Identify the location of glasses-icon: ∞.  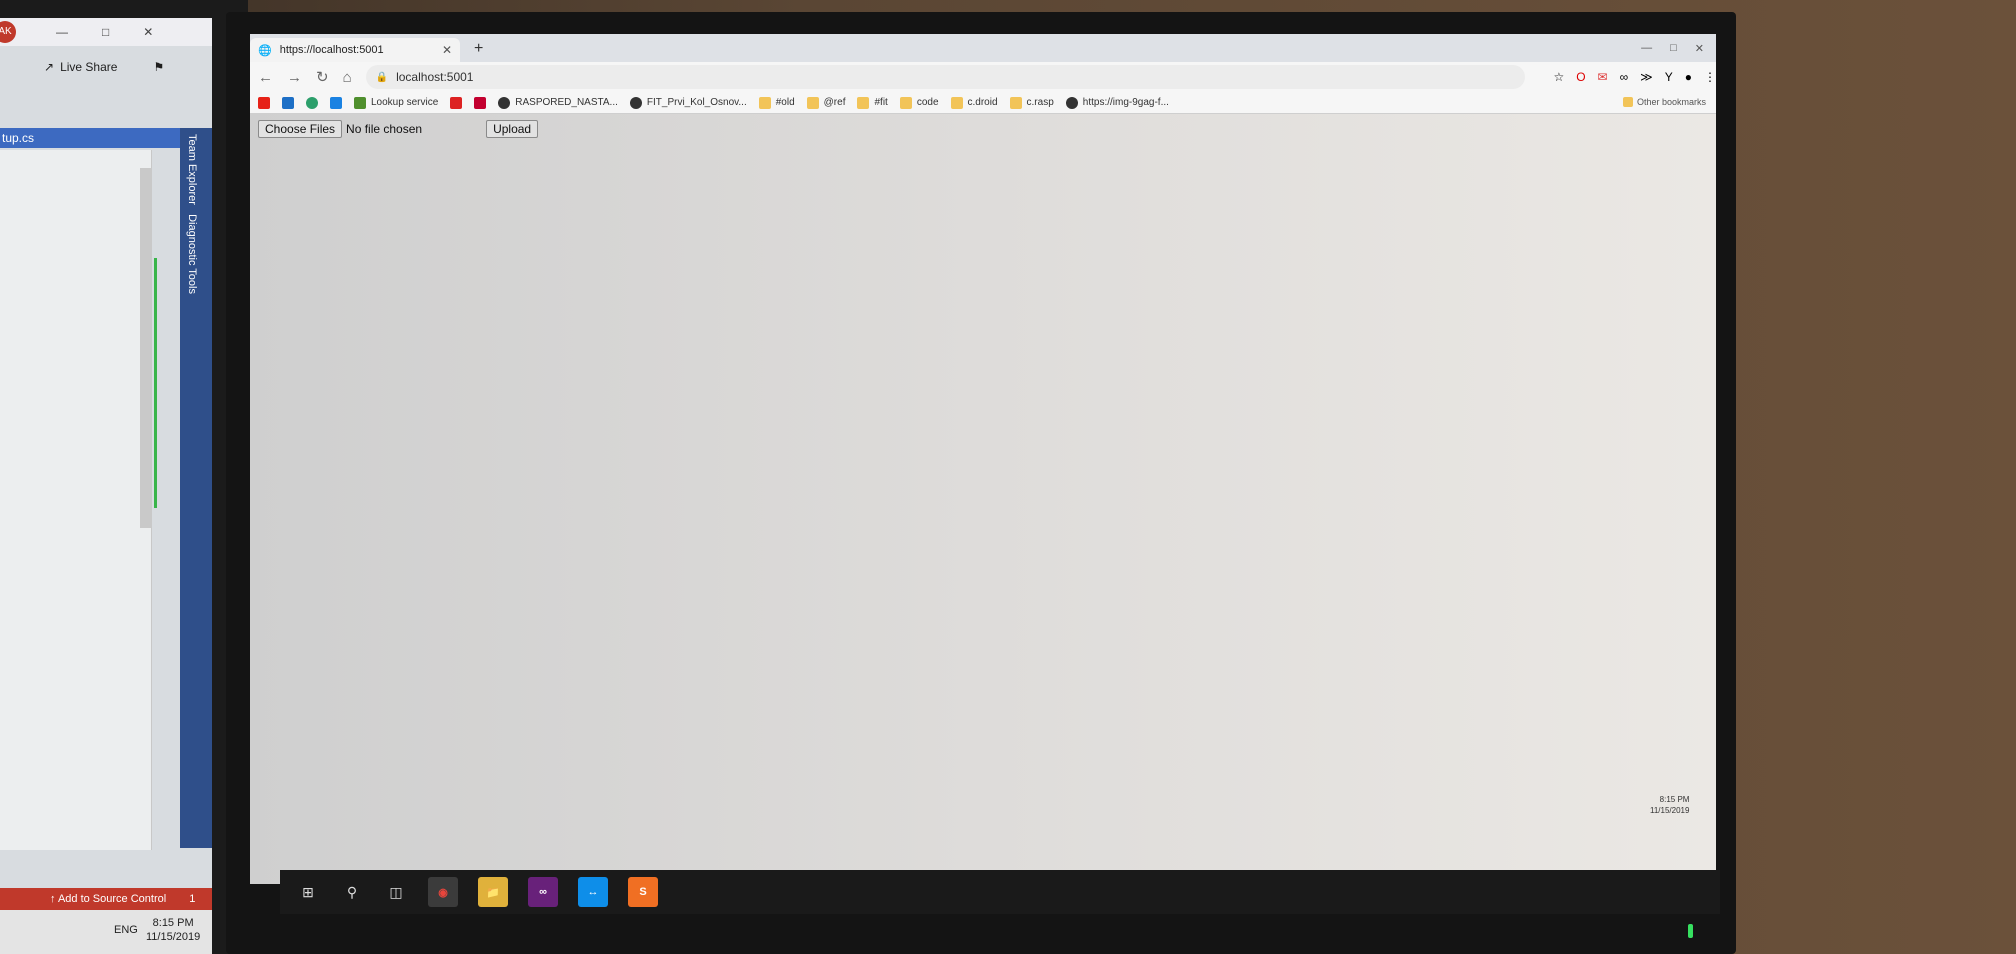
(1624, 77).